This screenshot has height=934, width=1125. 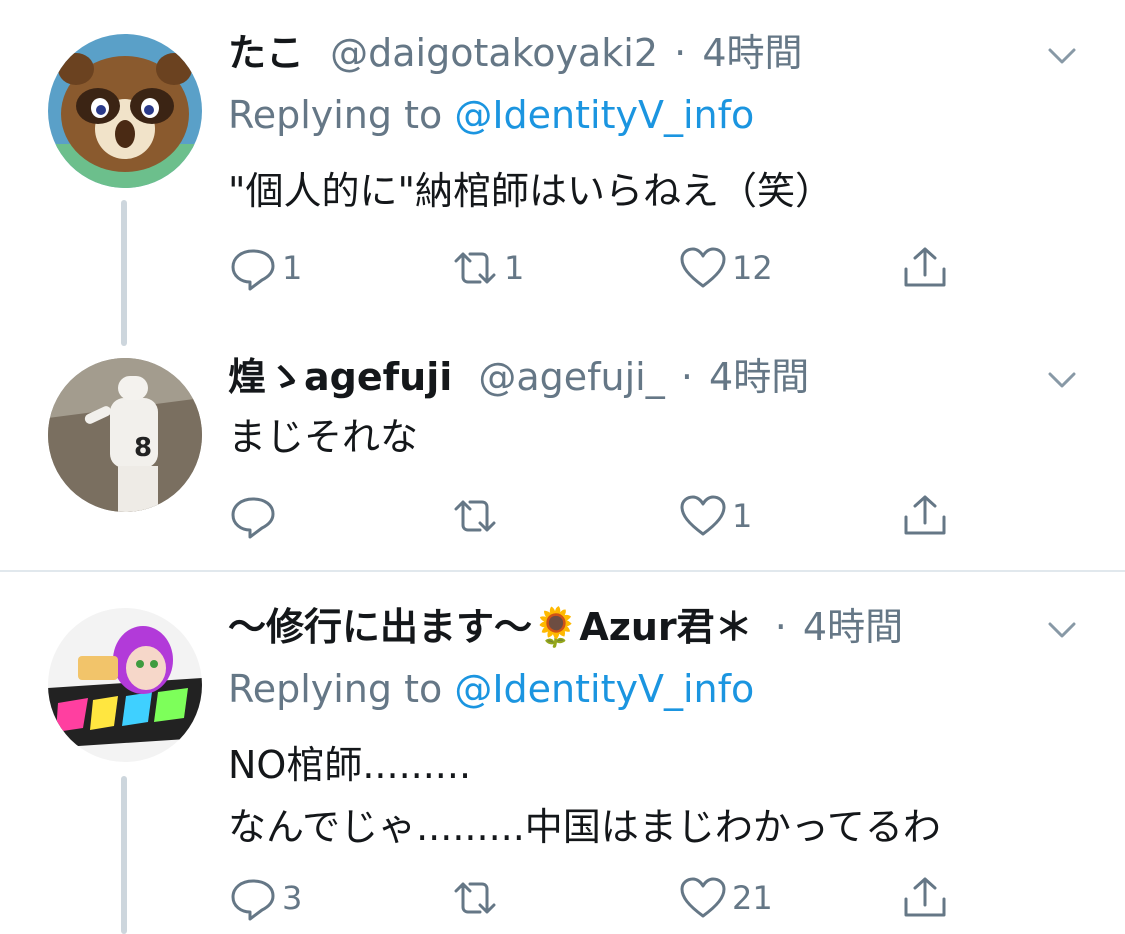 I want to click on retweet-count: 1, so click(x=514, y=268).